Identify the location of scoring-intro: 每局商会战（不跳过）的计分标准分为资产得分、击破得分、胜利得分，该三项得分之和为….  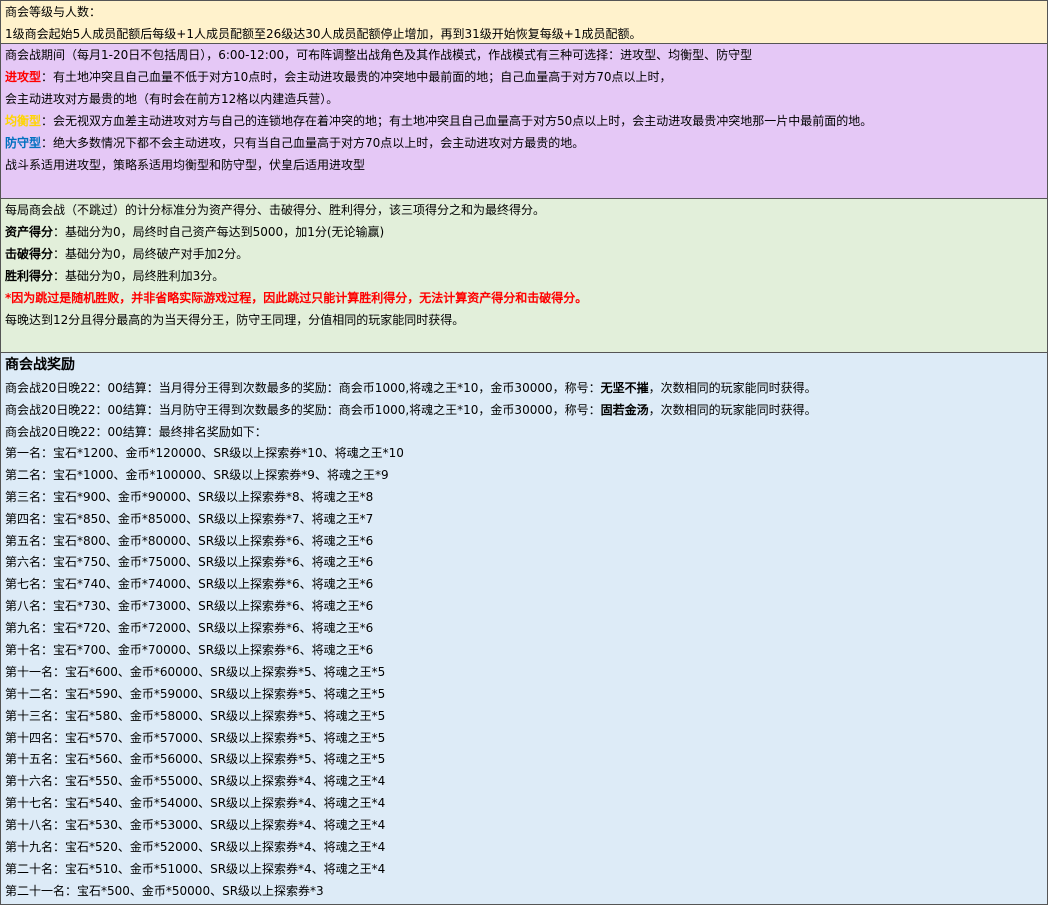
(275, 210).